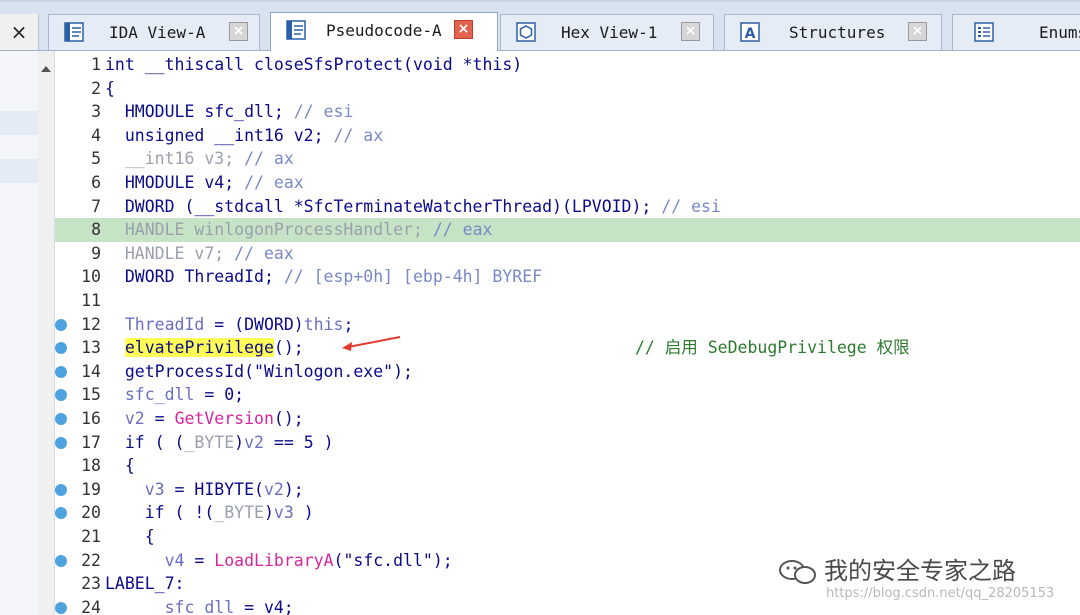 The image size is (1080, 615). I want to click on code-text: v3 = HIBYTE(v2);, so click(204, 490).